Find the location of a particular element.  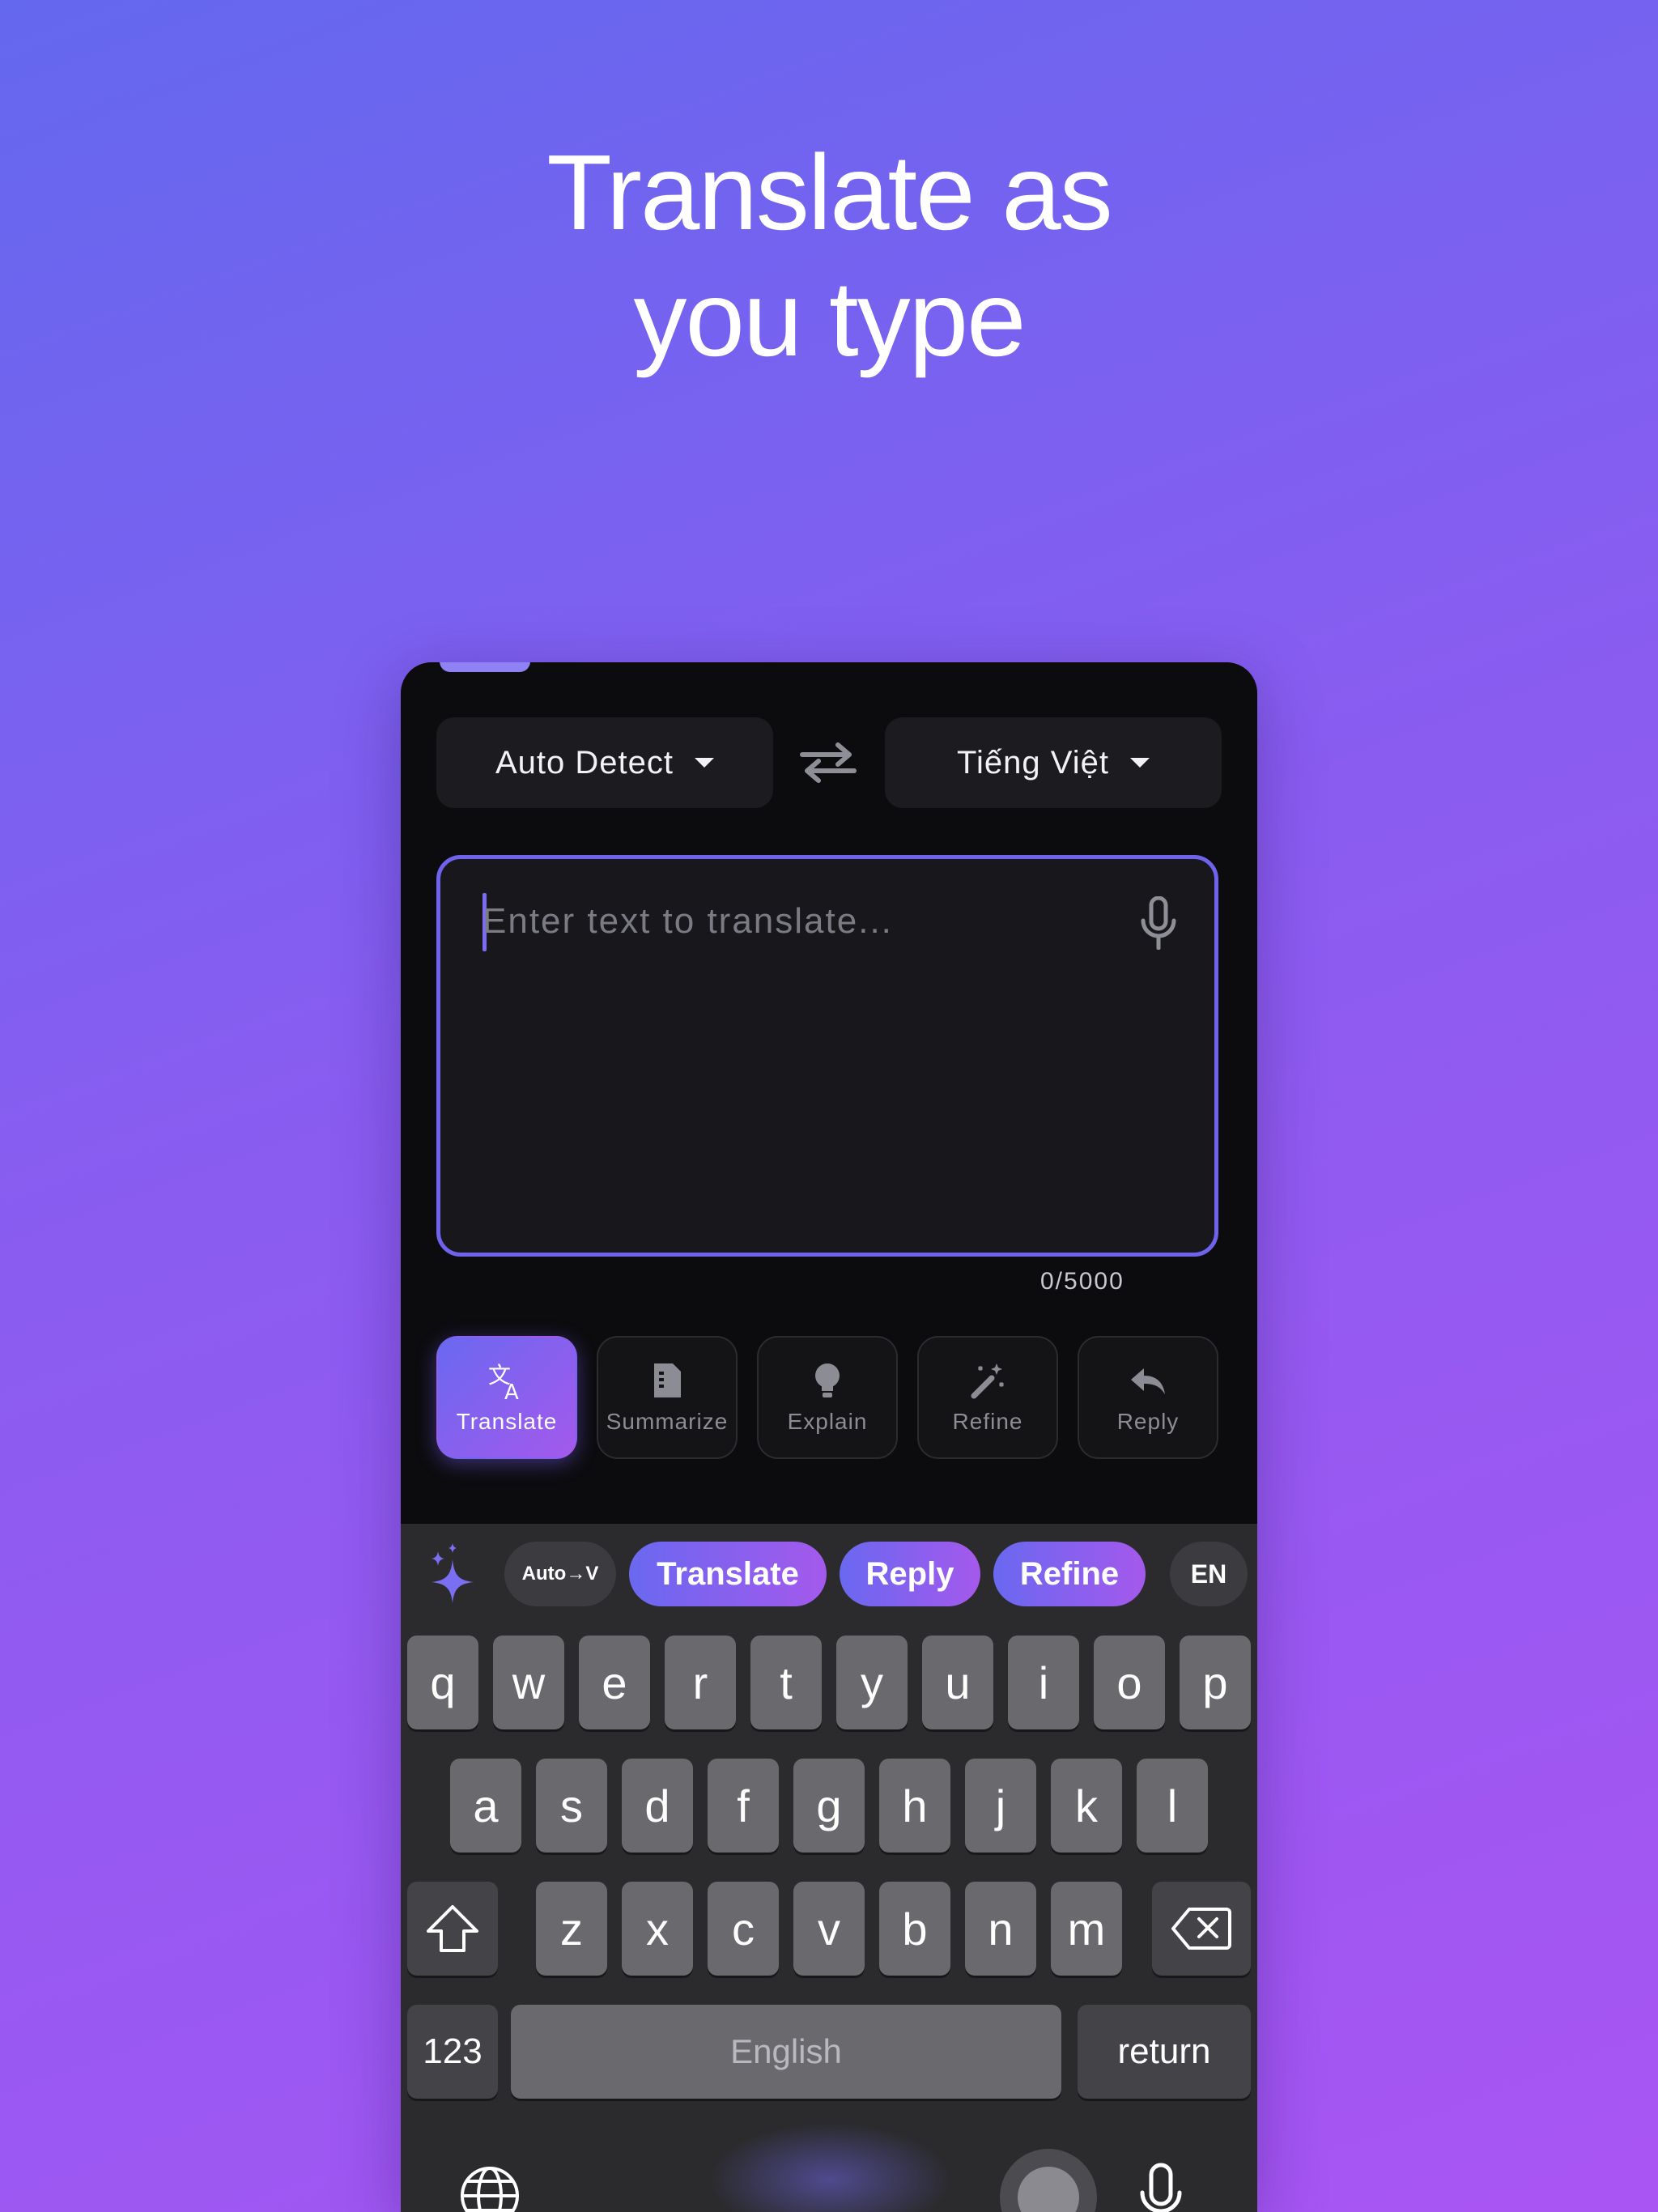

key-t: t is located at coordinates (786, 1682).